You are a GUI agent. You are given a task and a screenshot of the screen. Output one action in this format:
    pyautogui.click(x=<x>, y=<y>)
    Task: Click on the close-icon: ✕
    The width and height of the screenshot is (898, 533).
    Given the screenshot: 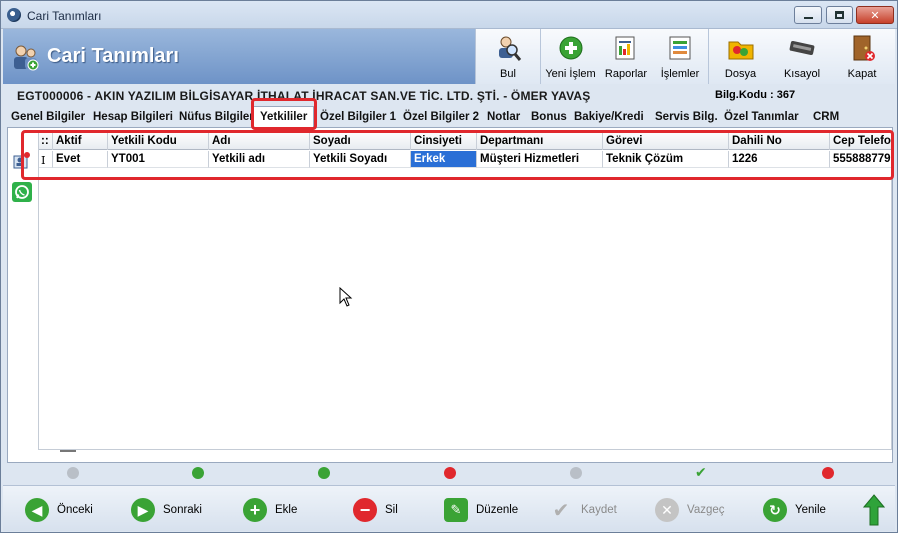 What is the action you would take?
    pyautogui.click(x=875, y=15)
    